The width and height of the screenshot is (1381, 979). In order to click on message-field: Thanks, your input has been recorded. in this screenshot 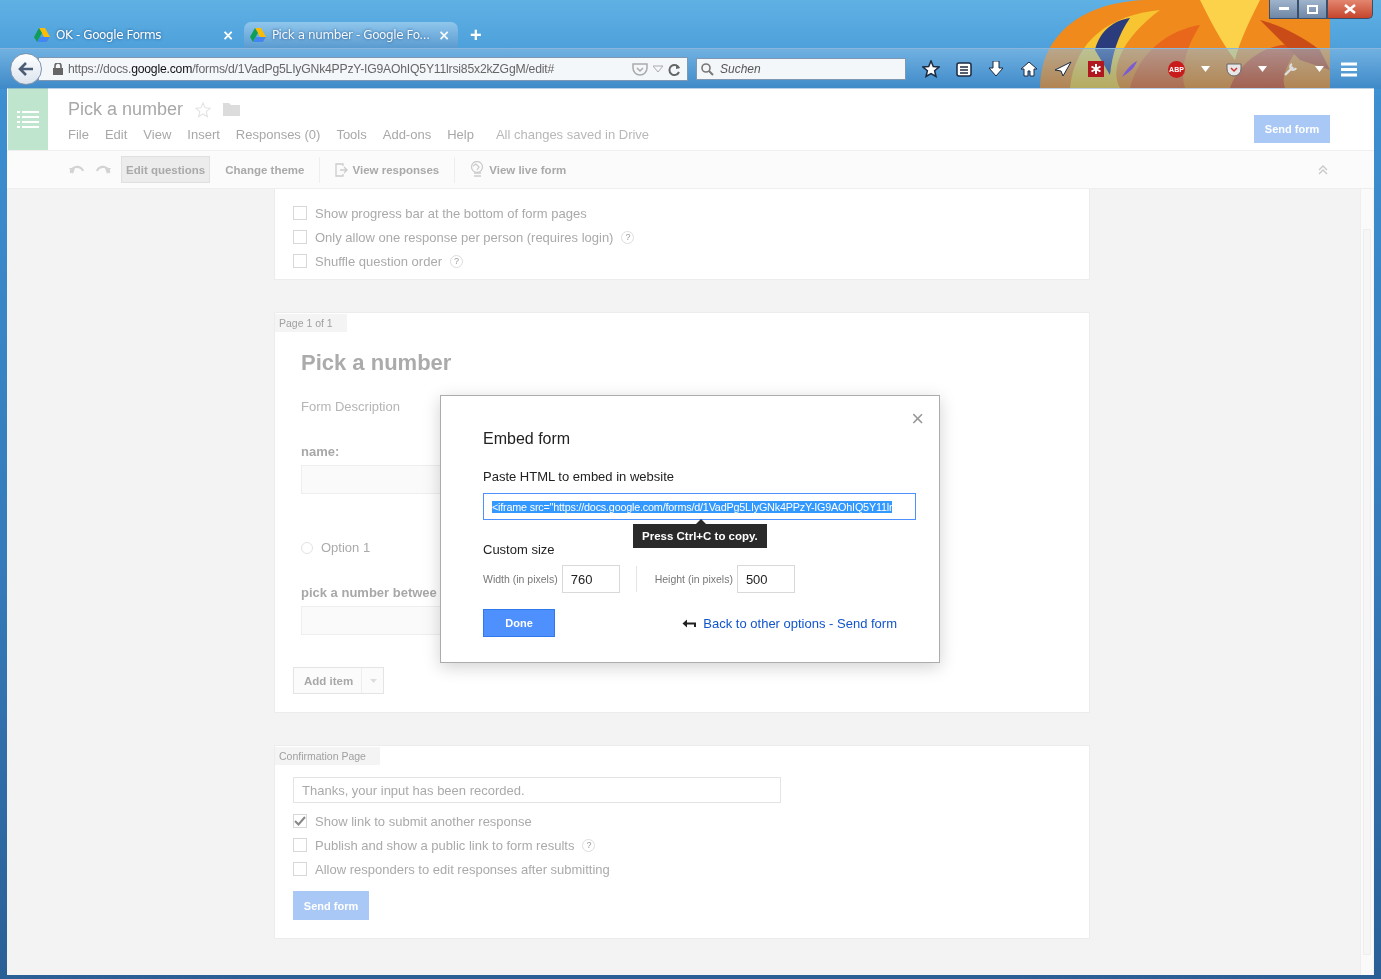, I will do `click(537, 790)`.